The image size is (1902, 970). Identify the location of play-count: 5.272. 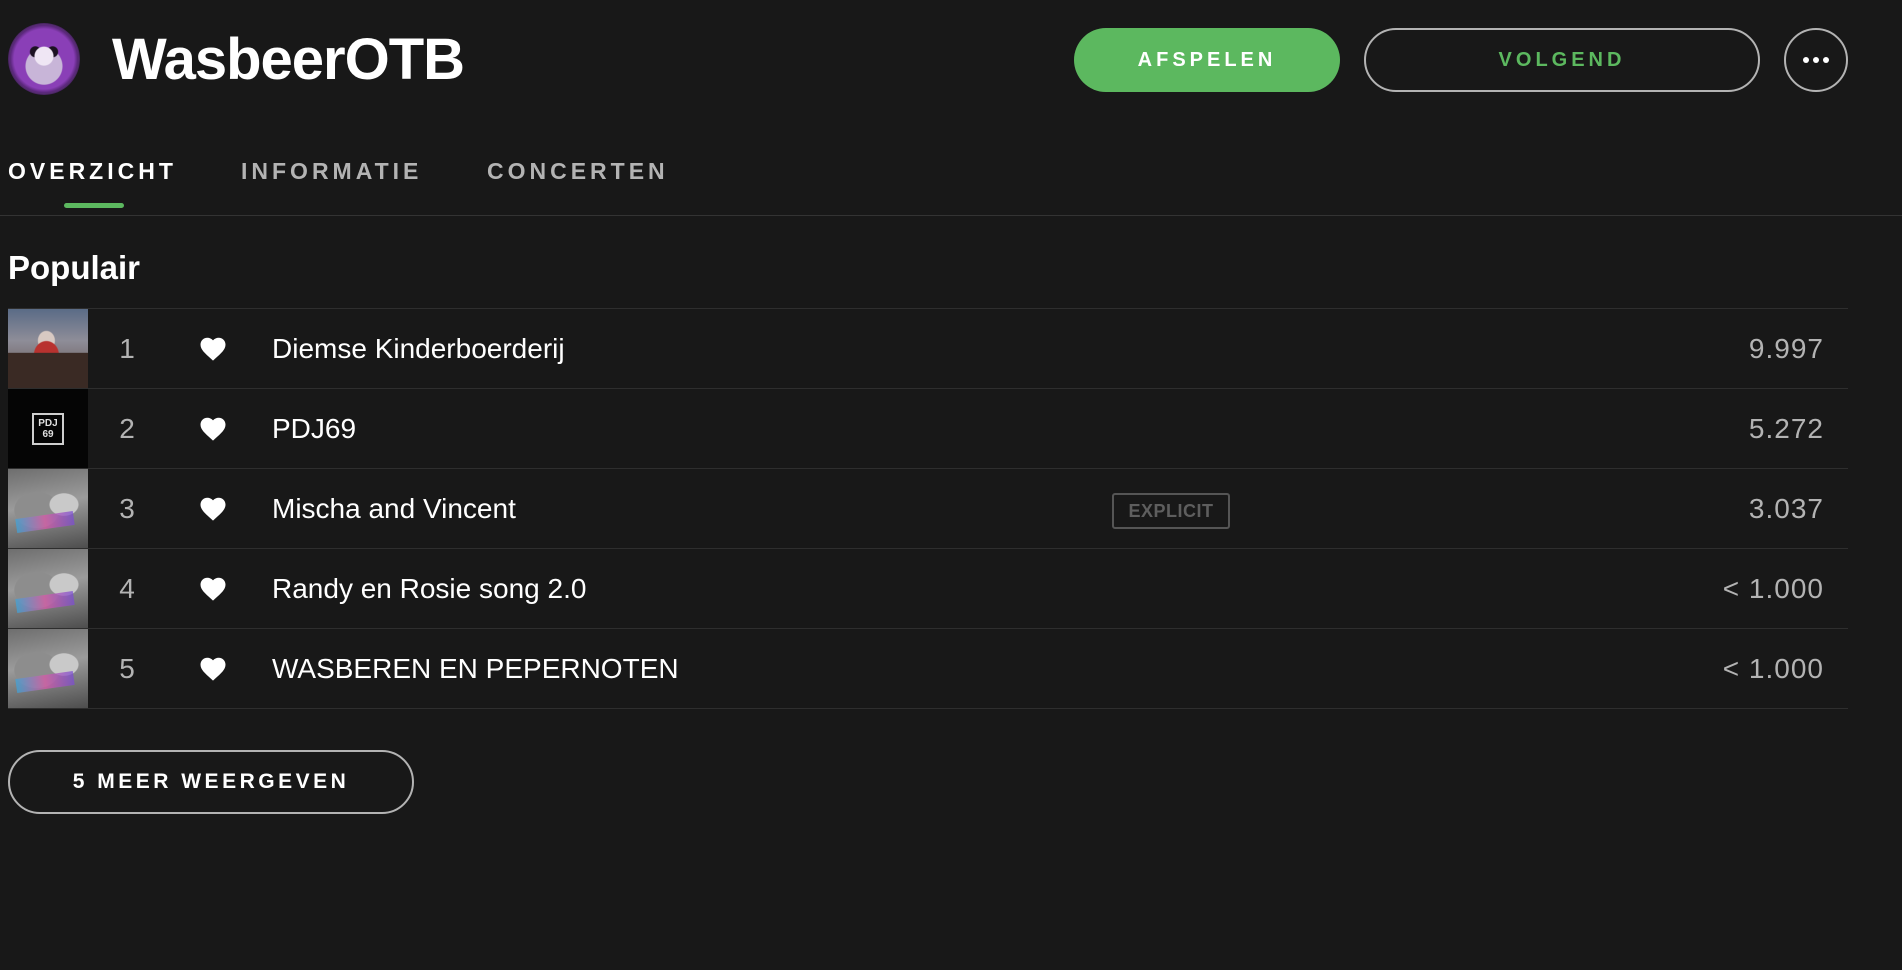
(1786, 428).